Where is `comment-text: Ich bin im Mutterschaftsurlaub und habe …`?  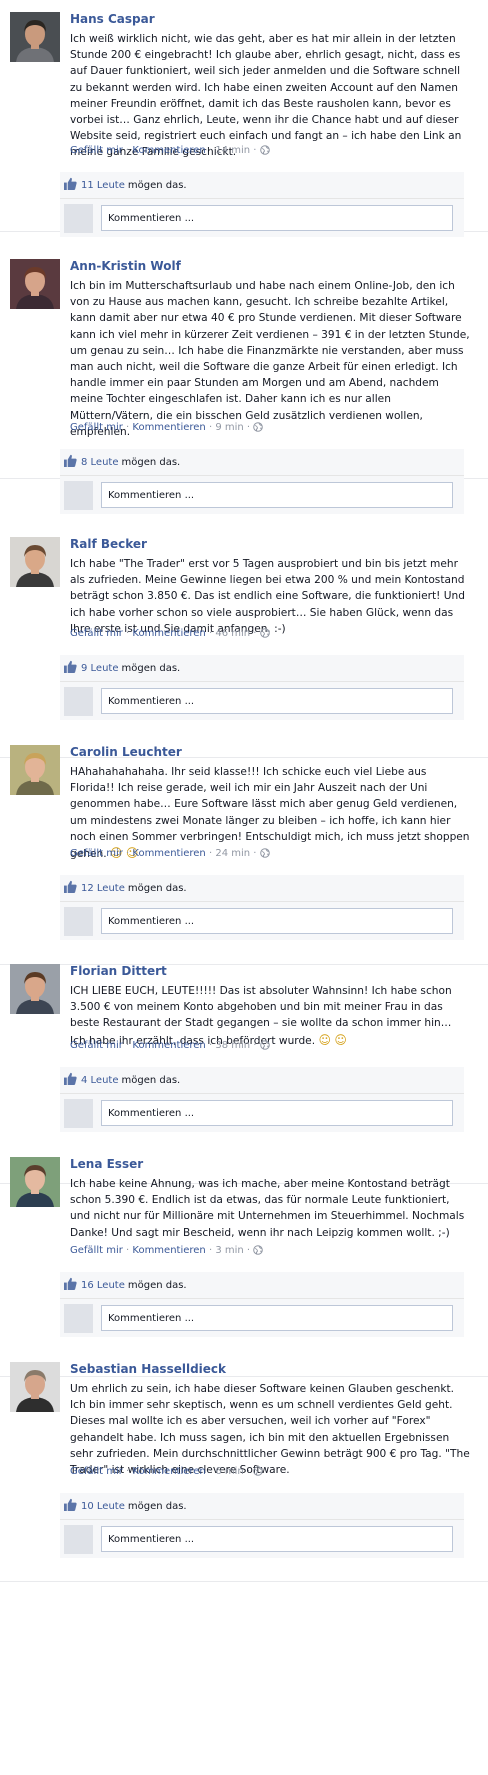
comment-text: Ich bin im Mutterschaftsurlaub und habe … is located at coordinates (270, 359).